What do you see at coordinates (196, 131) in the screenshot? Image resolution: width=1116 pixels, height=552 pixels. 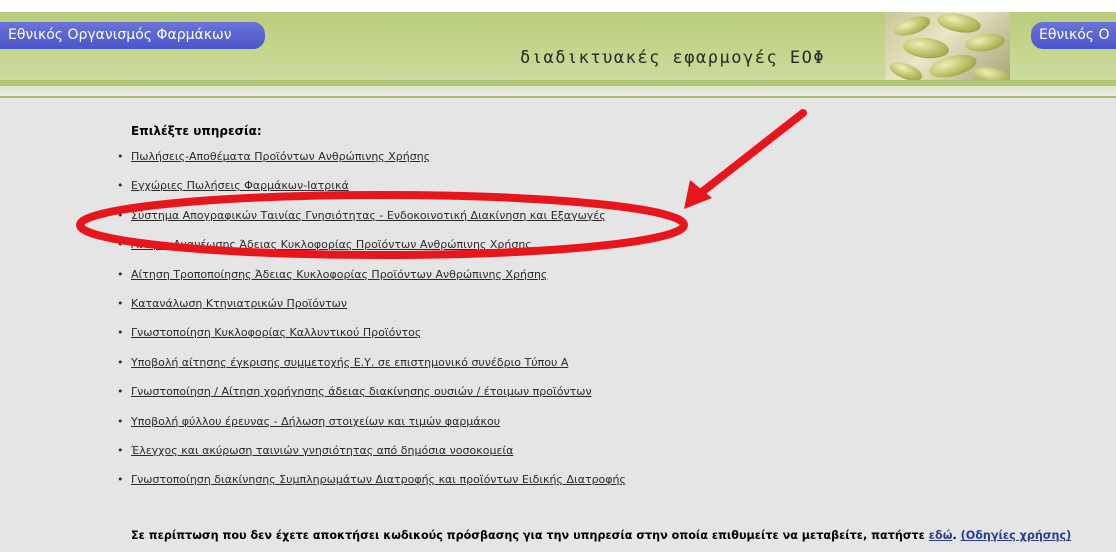 I see `services-heading: Επιλέξτε υπηρεσία:` at bounding box center [196, 131].